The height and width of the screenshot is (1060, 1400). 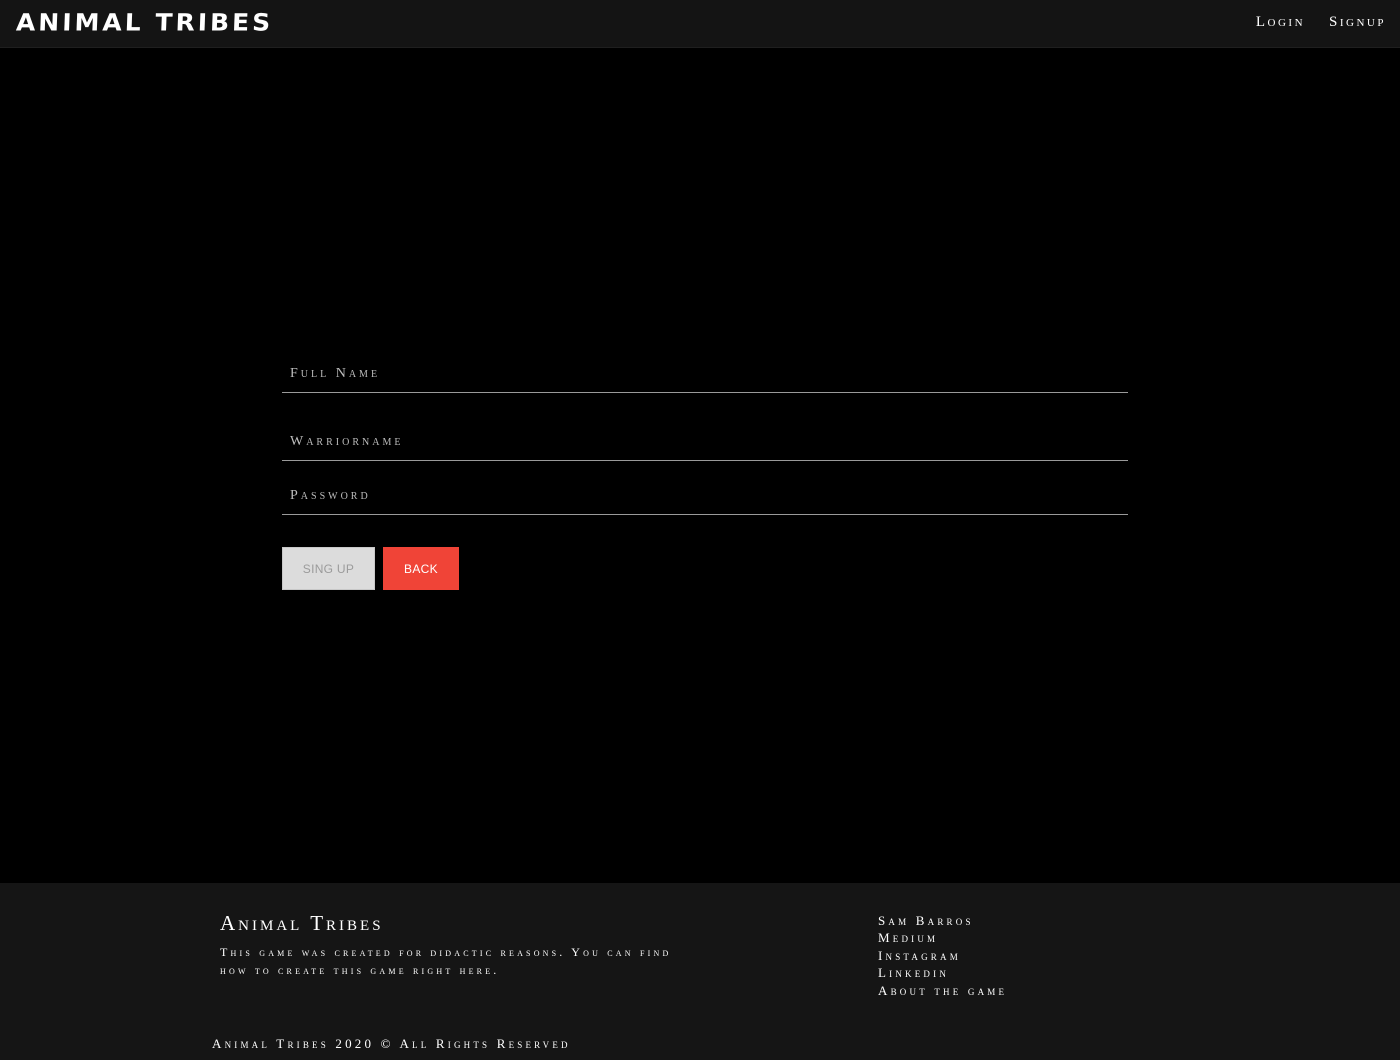 I want to click on list-item: Sam Barros, so click(x=942, y=920).